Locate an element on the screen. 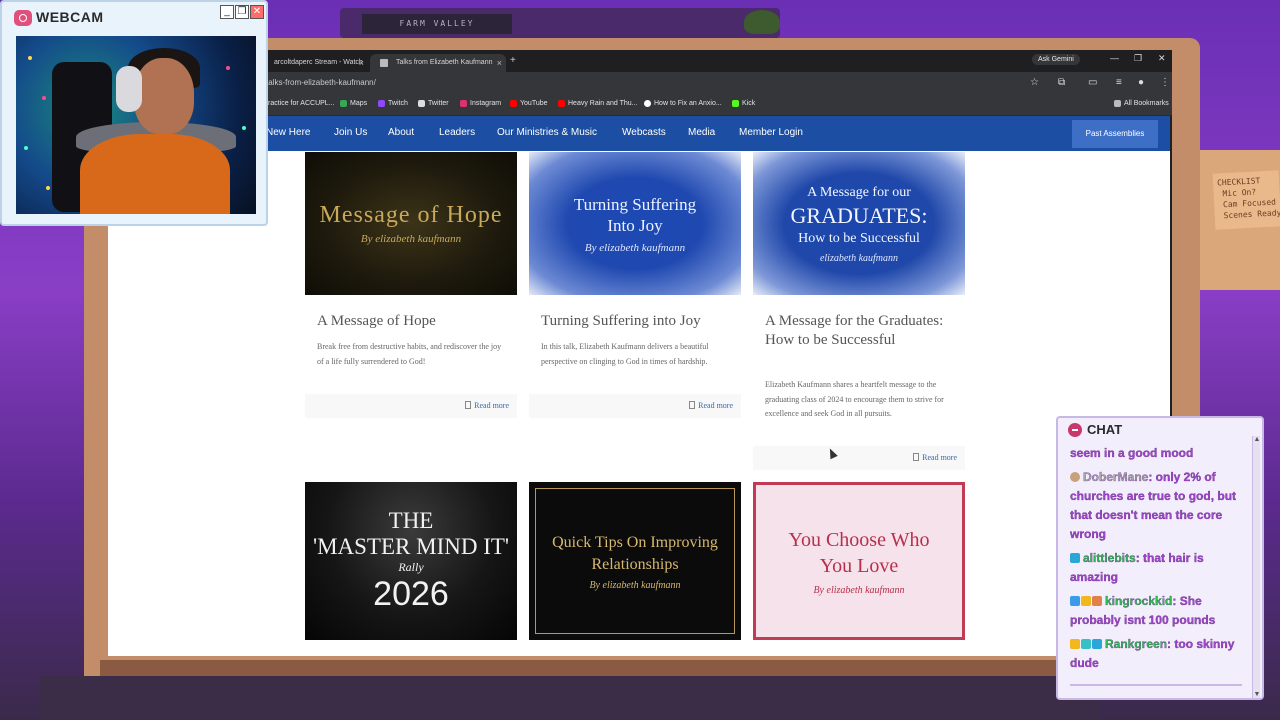  bookmark-label: YouTube is located at coordinates (534, 103).